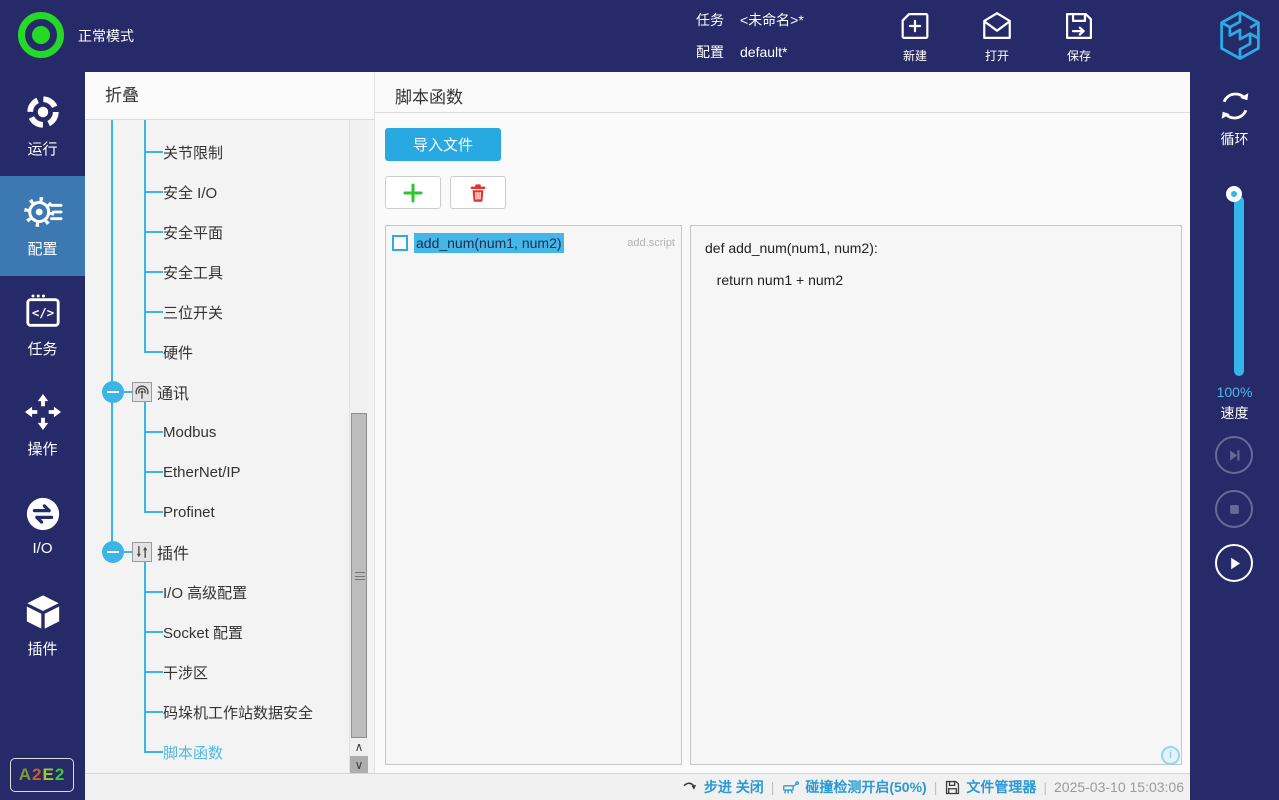  I want to click on move-arrows-icon, so click(43, 412).